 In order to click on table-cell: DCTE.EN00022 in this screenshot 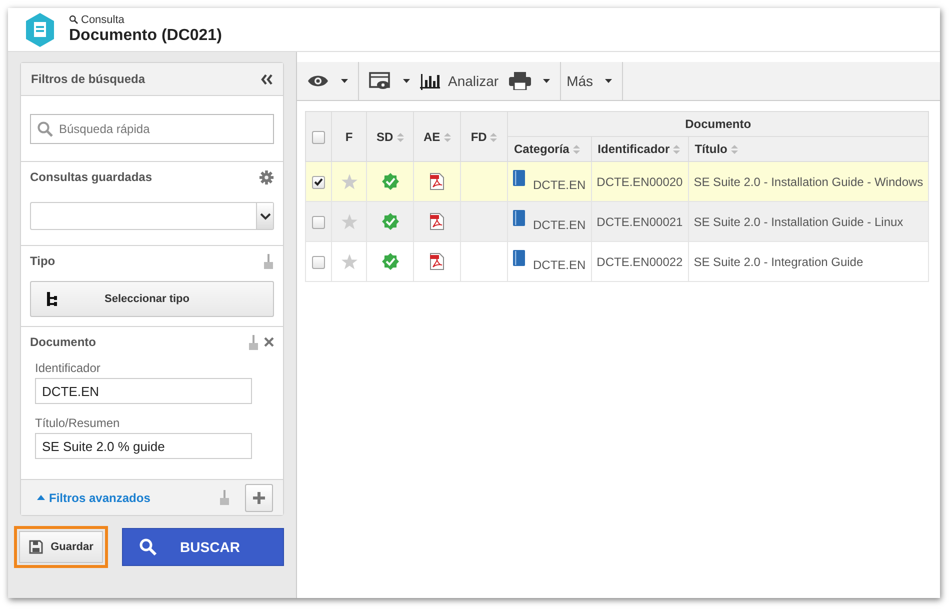, I will do `click(639, 261)`.